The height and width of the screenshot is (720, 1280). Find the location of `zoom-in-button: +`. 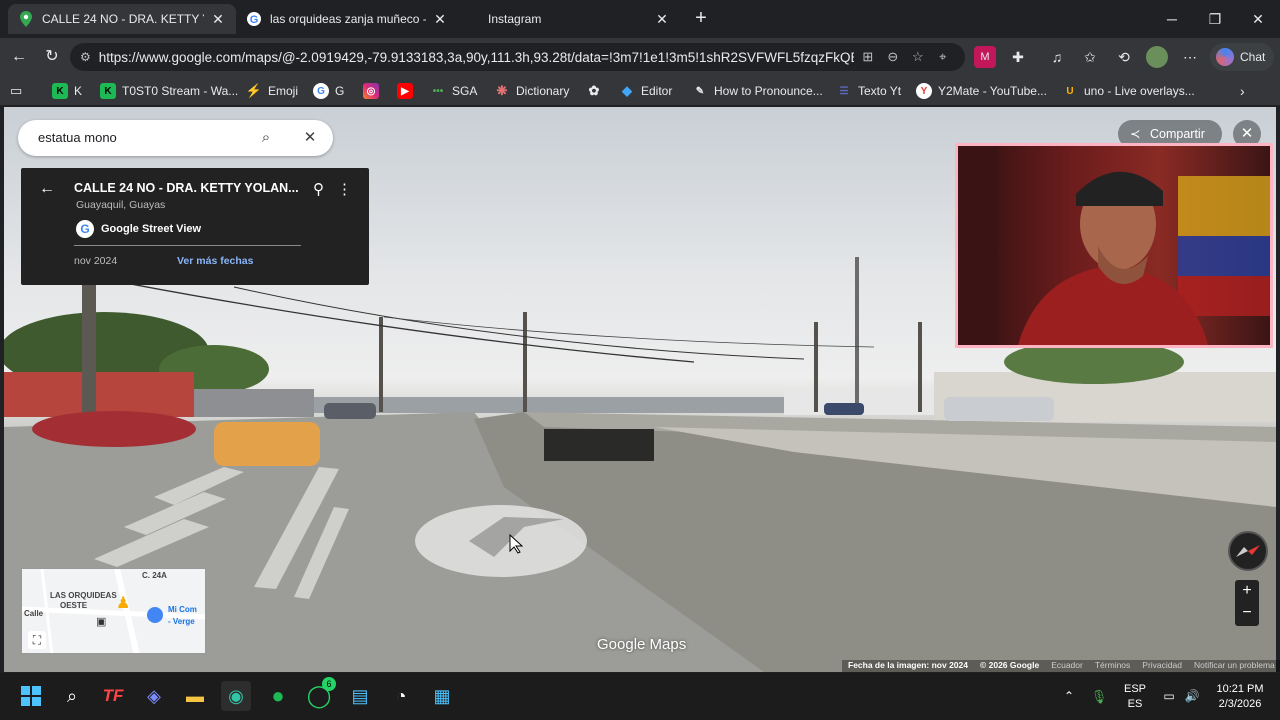

zoom-in-button: + is located at coordinates (1247, 591).